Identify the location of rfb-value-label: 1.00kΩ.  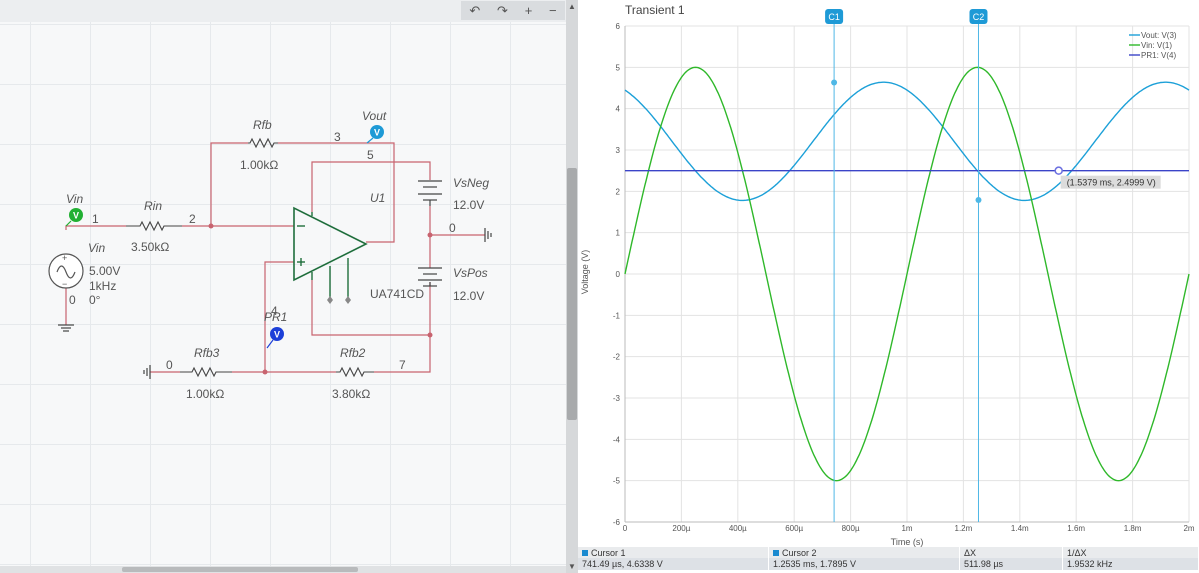
(259, 165).